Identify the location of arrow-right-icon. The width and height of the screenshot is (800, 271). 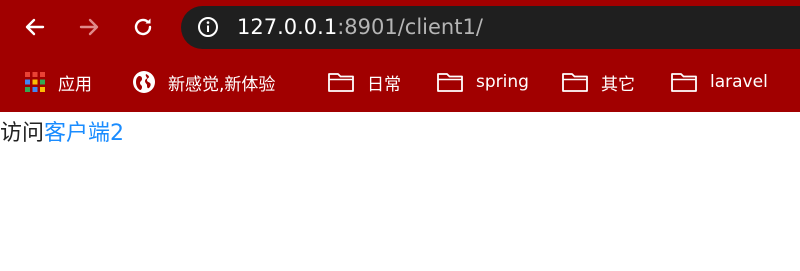
(89, 27).